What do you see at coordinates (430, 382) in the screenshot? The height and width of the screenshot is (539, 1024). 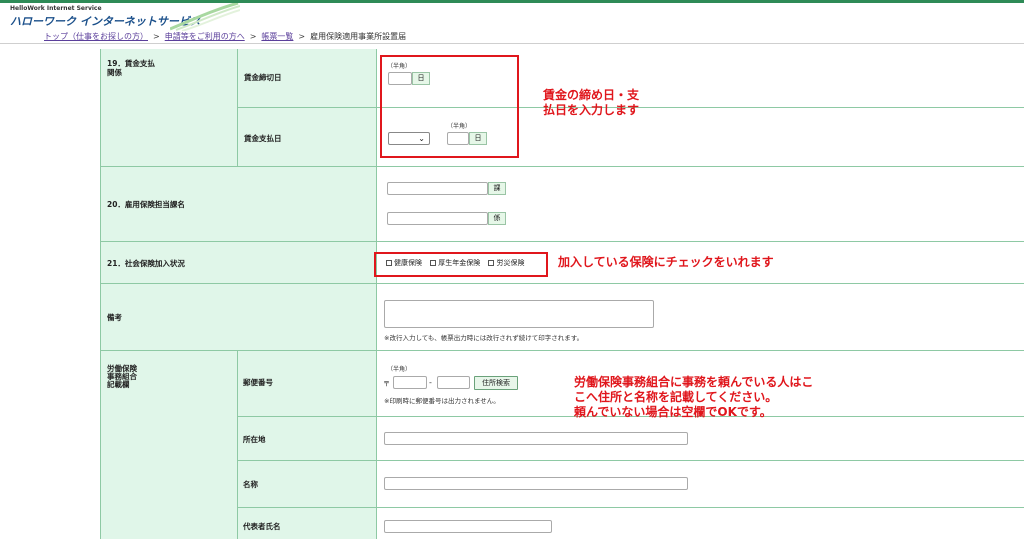 I see `postal-dash: -` at bounding box center [430, 382].